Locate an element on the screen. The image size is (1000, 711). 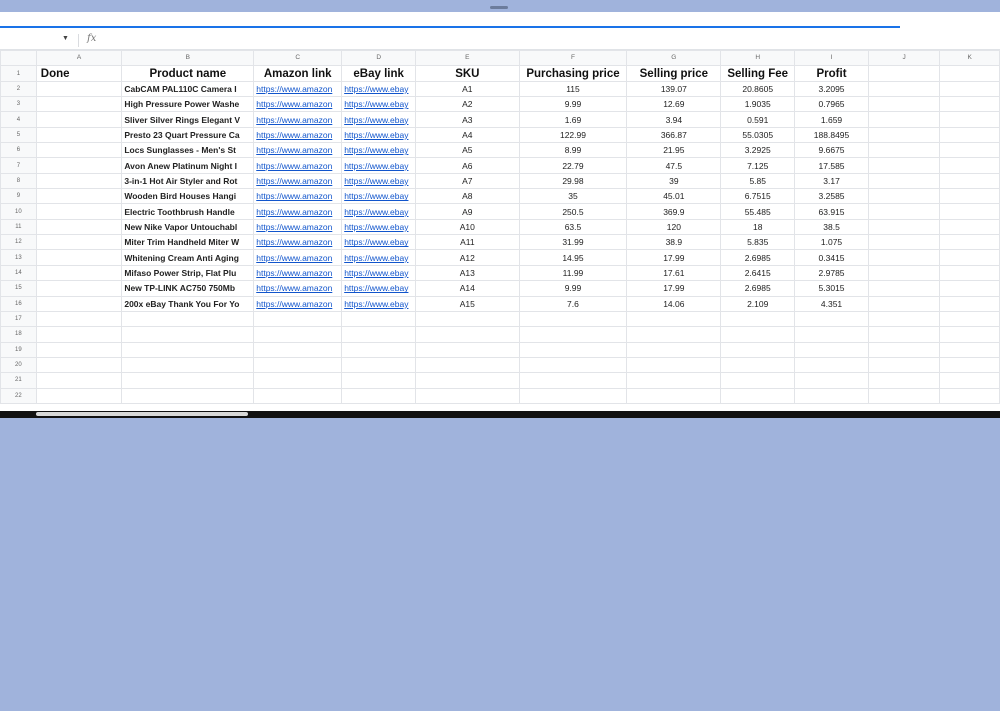
column-header-f: F is located at coordinates (573, 58).